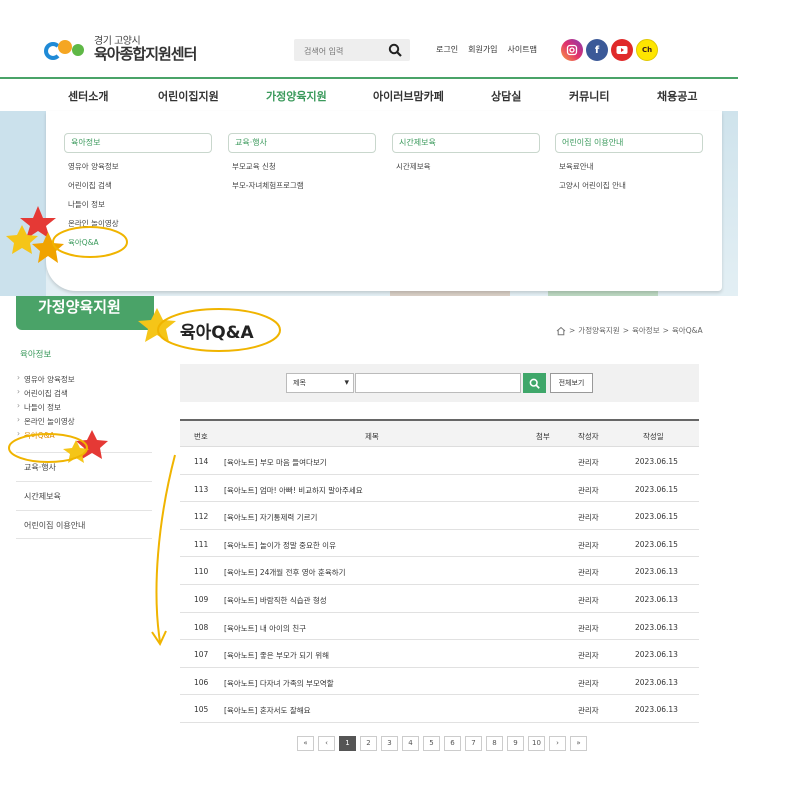  Describe the element at coordinates (572, 50) in the screenshot. I see `instagram-icon` at that location.